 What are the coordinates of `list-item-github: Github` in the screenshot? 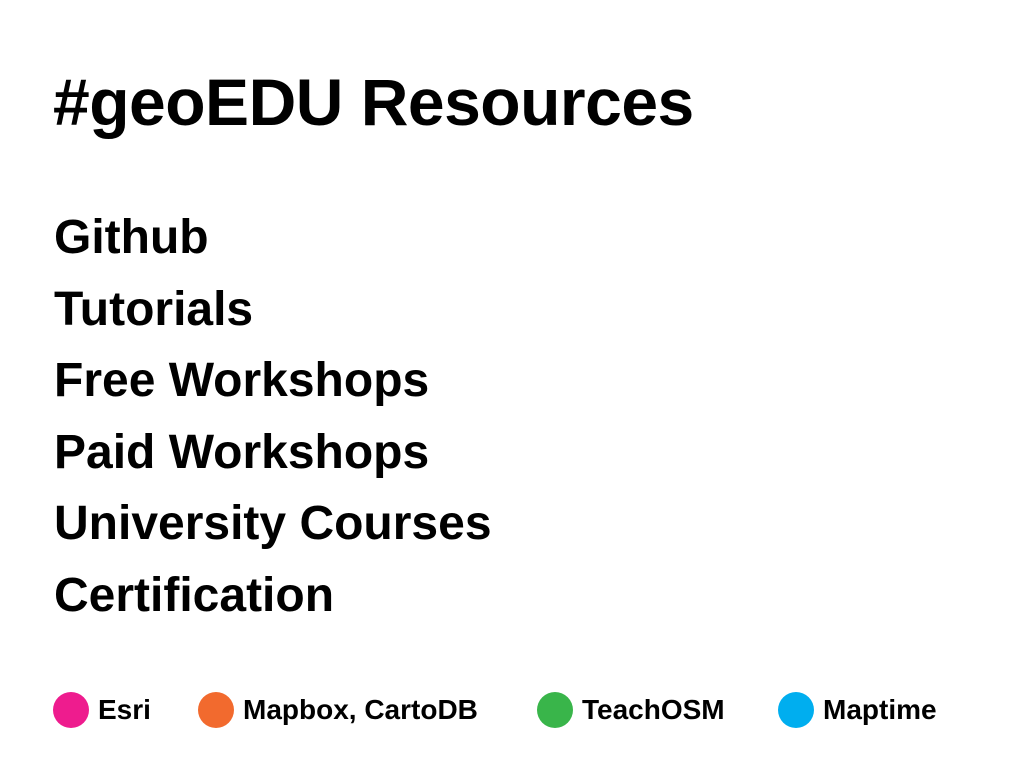 It's located at (131, 237).